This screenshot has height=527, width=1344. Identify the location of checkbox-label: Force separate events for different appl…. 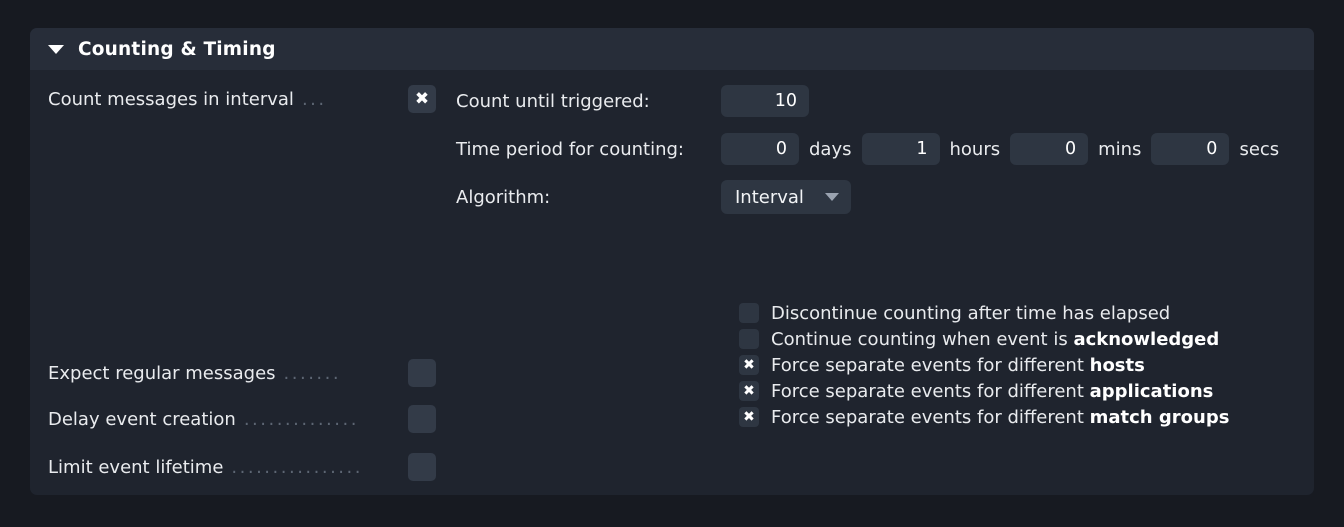
(992, 391).